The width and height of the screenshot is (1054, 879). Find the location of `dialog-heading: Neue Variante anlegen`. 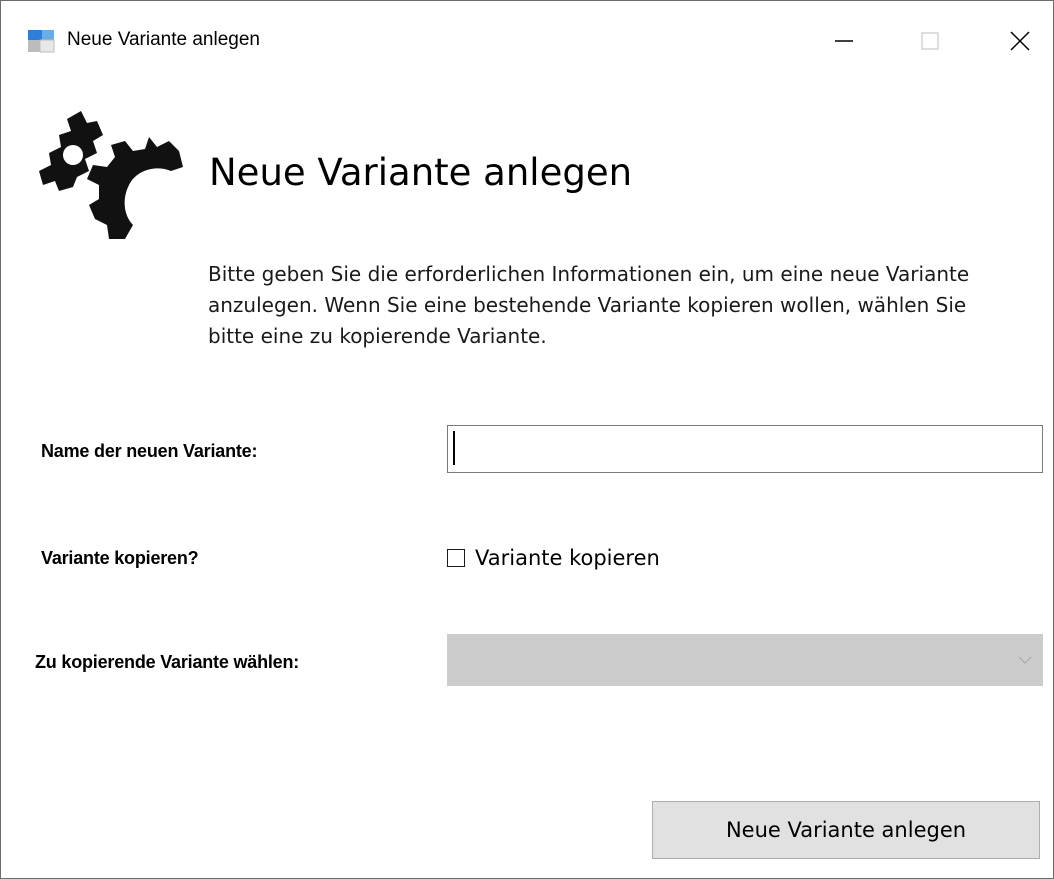

dialog-heading: Neue Variante anlegen is located at coordinates (421, 172).